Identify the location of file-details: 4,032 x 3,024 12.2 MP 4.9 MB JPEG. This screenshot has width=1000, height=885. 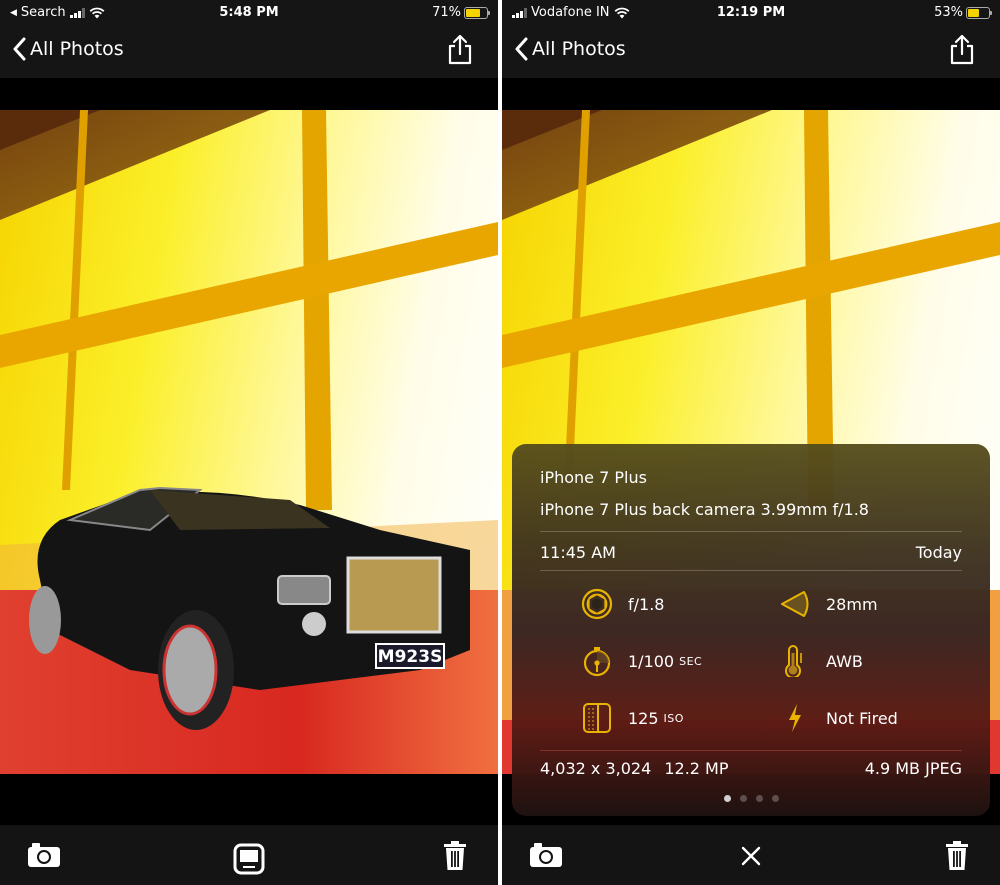
(751, 768).